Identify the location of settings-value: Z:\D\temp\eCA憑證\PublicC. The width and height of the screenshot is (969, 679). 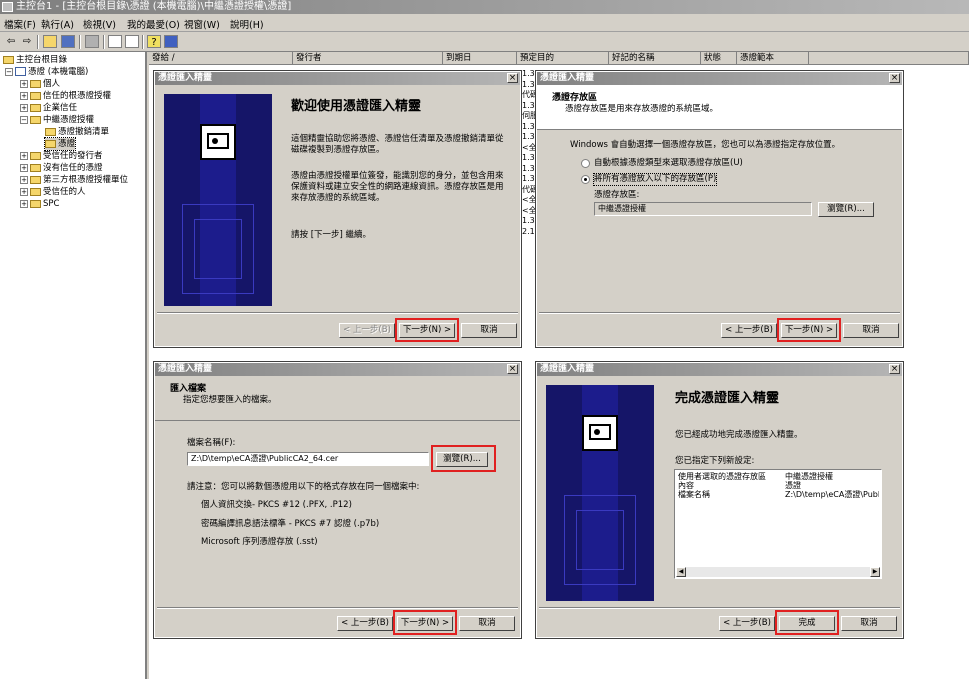
(832, 494).